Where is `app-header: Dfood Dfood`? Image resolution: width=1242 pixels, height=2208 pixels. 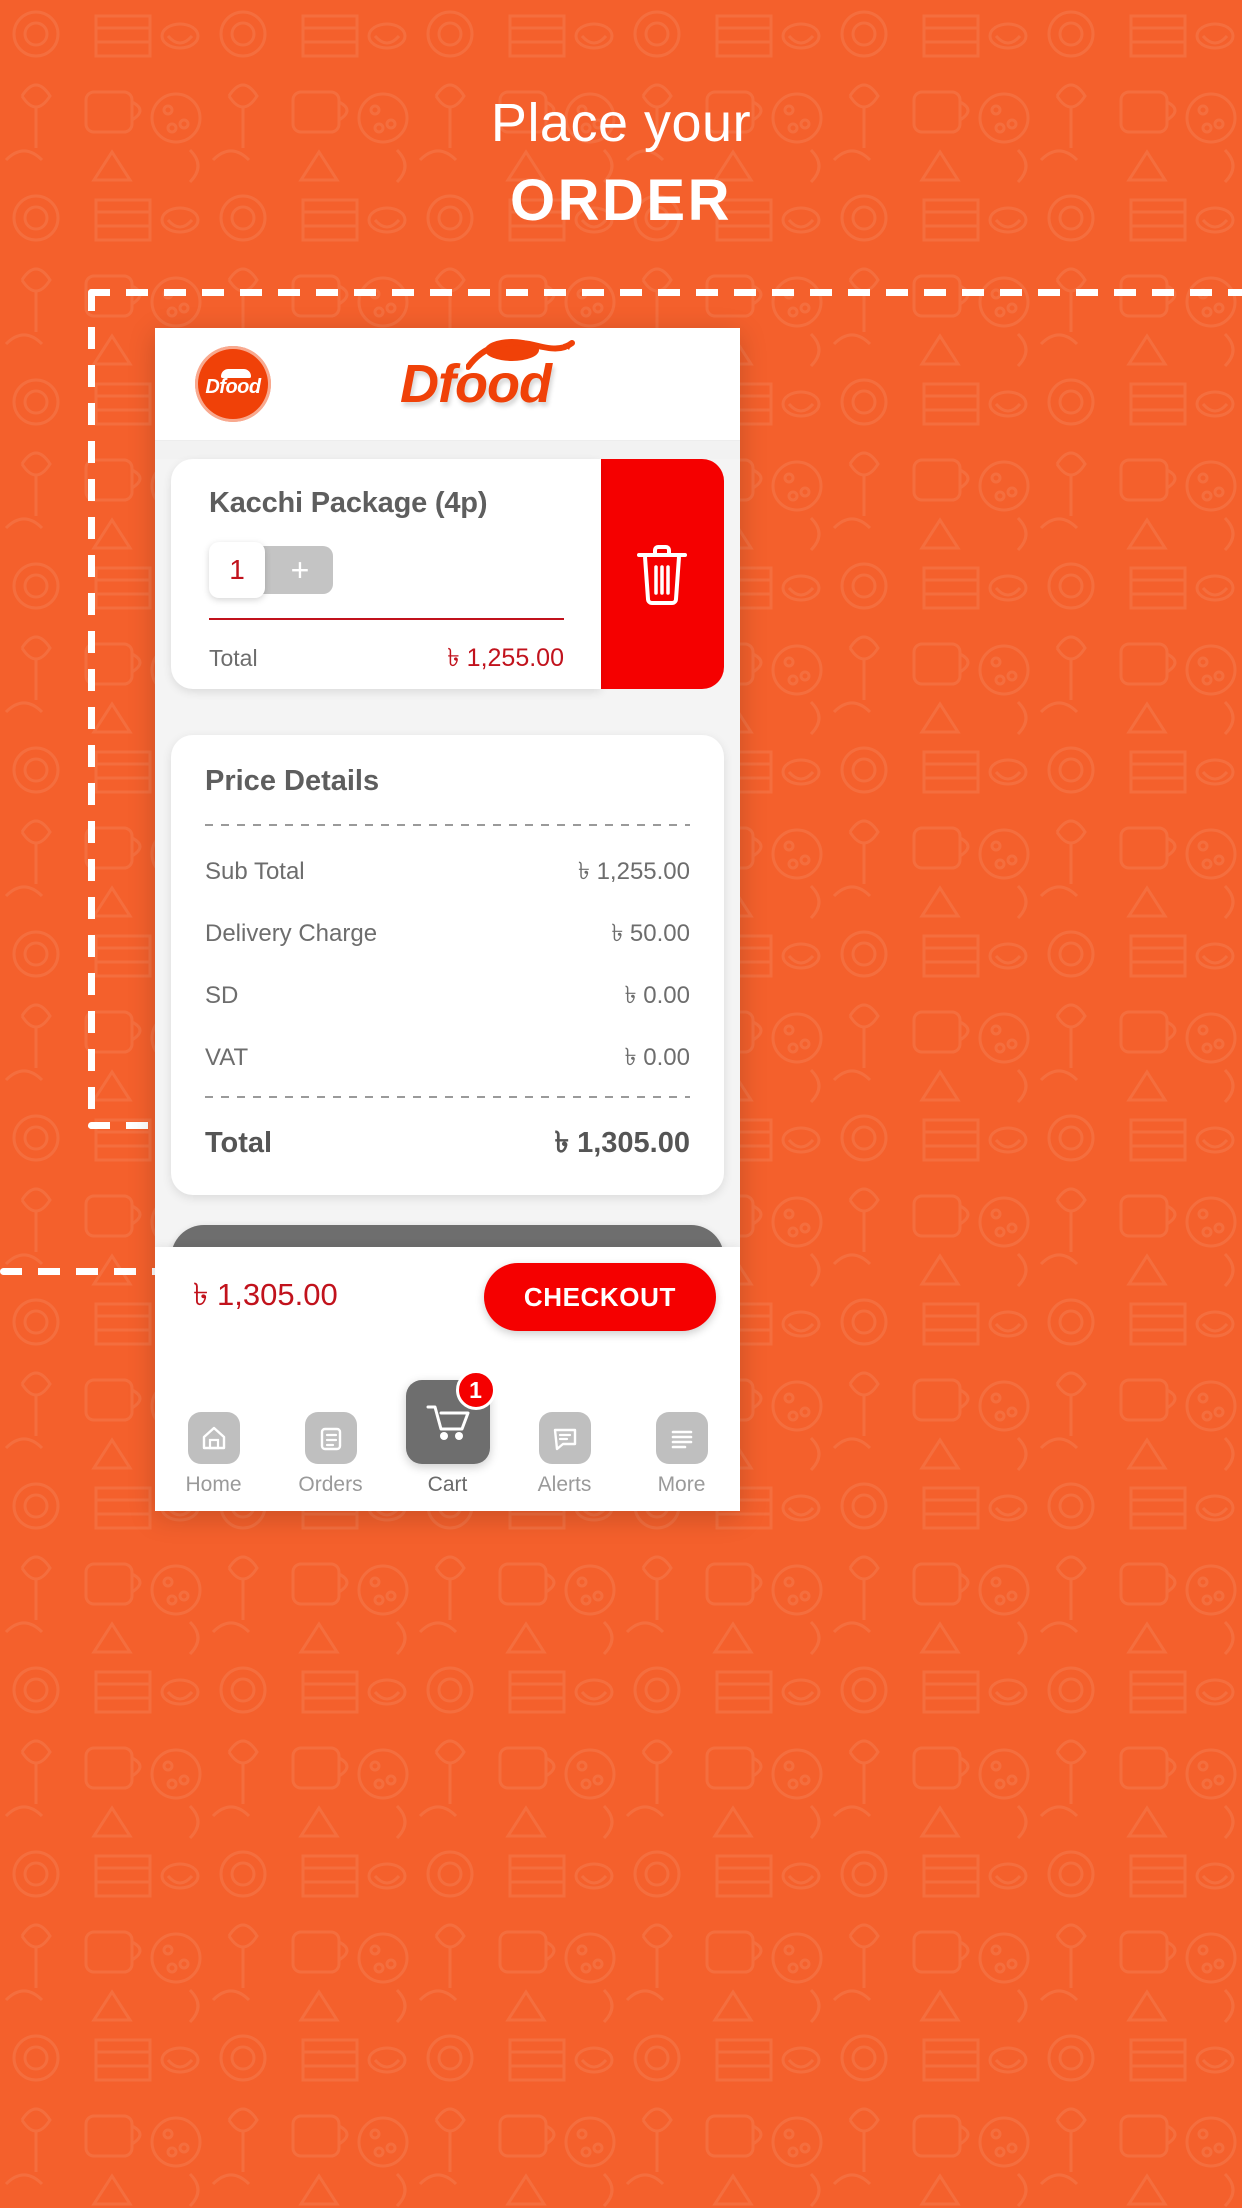
app-header: Dfood Dfood is located at coordinates (447, 384).